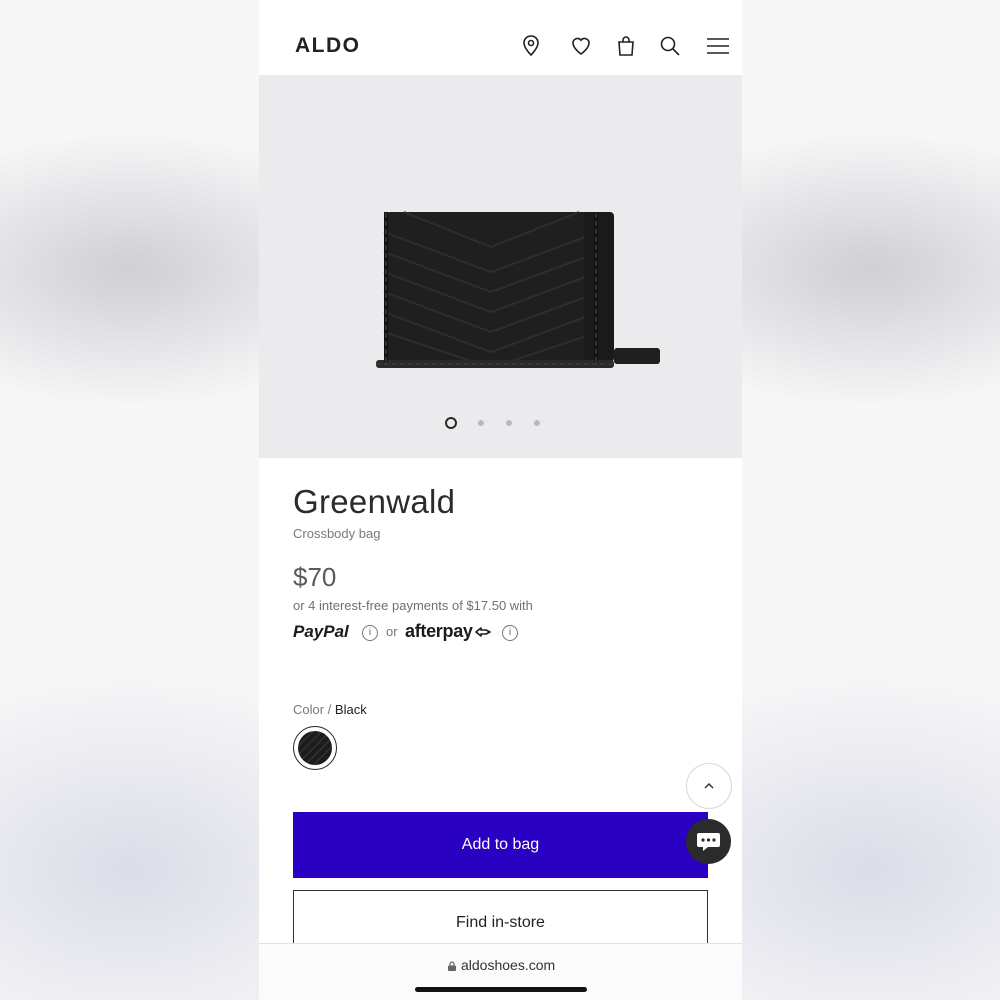 The width and height of the screenshot is (1000, 1000). What do you see at coordinates (374, 501) in the screenshot?
I see `product-name: Greenwald` at bounding box center [374, 501].